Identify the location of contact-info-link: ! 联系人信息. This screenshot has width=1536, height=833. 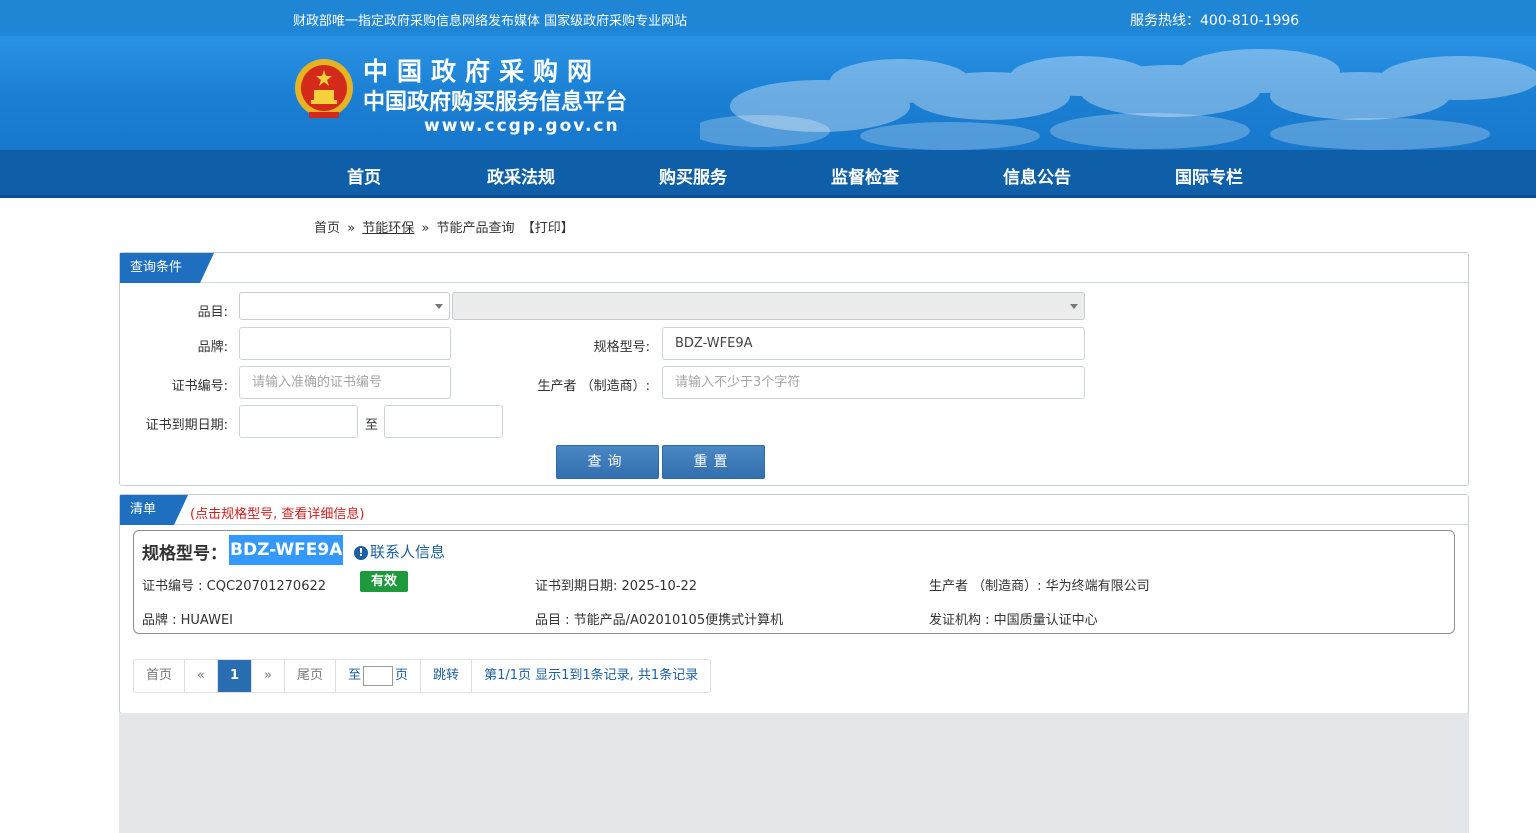
(399, 551).